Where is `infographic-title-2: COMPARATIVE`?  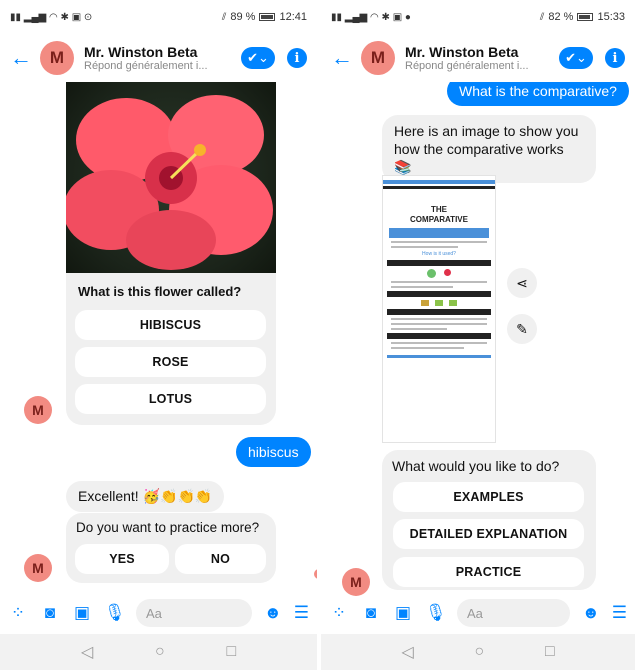
infographic-title-2: COMPARATIVE is located at coordinates (439, 219).